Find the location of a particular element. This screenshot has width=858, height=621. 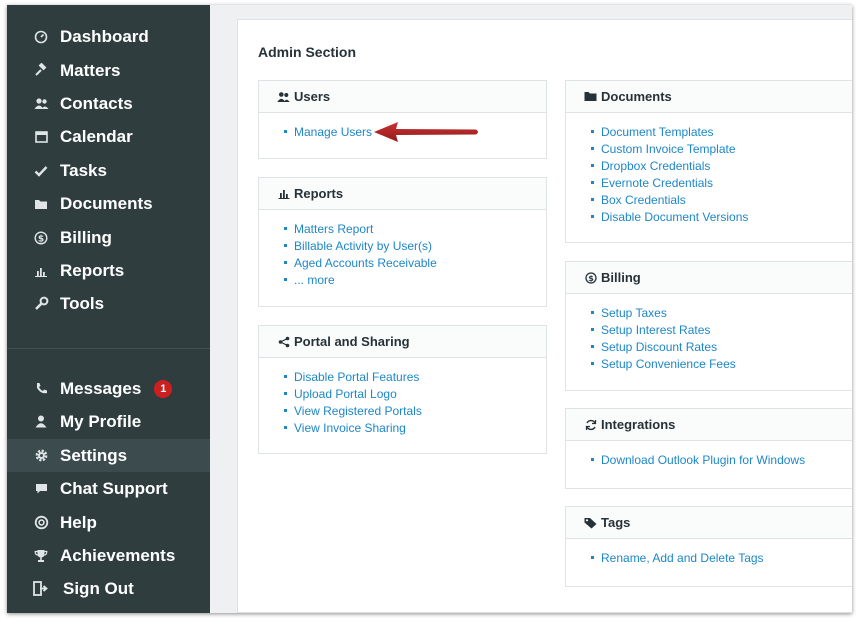

setup-taxes-link: Setup Taxes is located at coordinates (721, 312).